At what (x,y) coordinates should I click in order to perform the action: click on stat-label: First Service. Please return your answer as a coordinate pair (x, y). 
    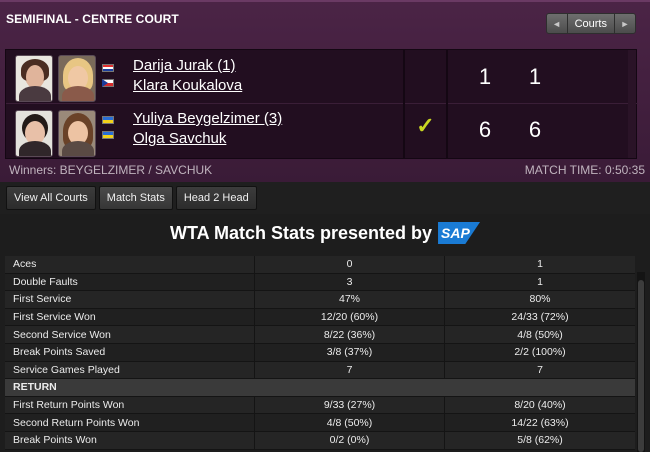
    Looking at the image, I should click on (130, 299).